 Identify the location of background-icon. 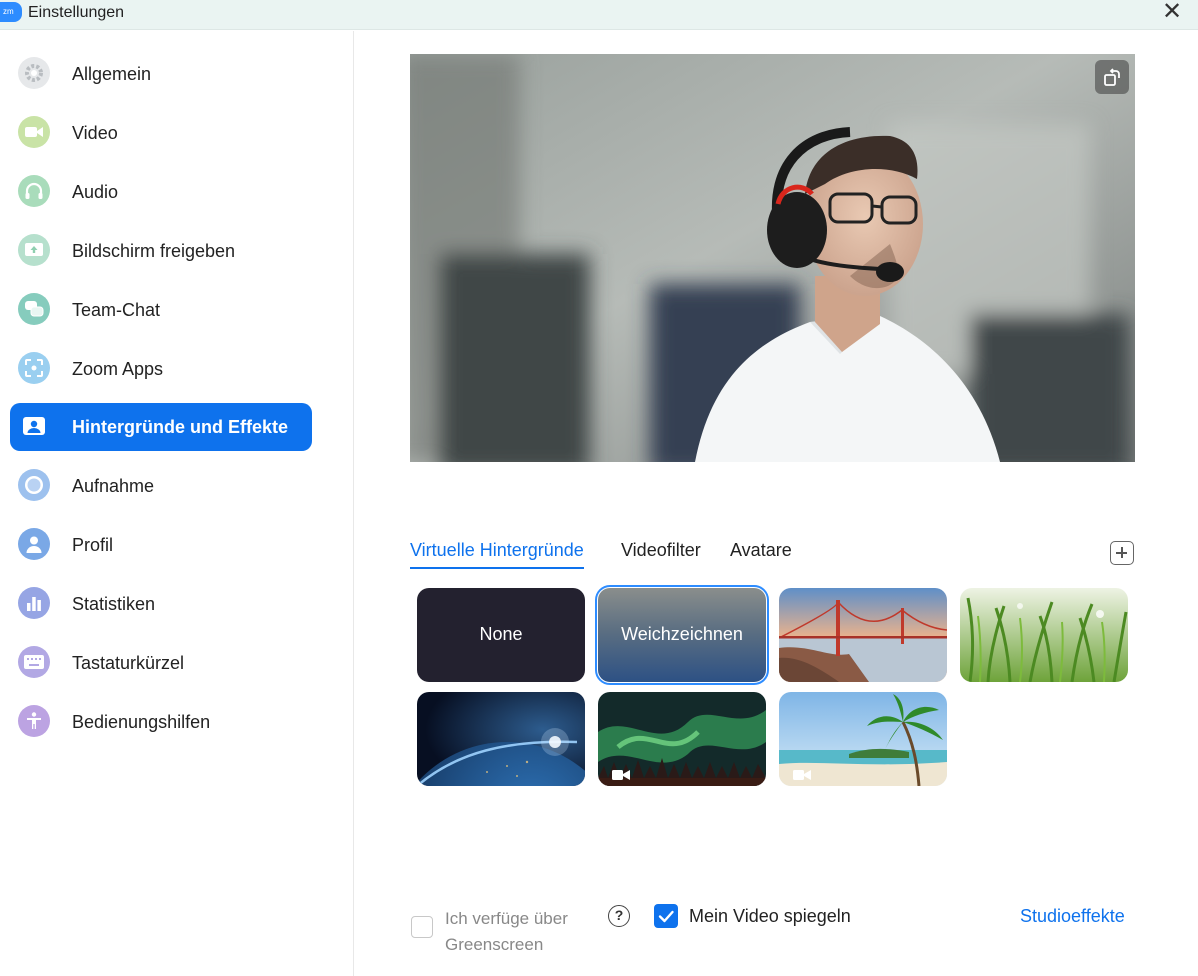
(34, 426).